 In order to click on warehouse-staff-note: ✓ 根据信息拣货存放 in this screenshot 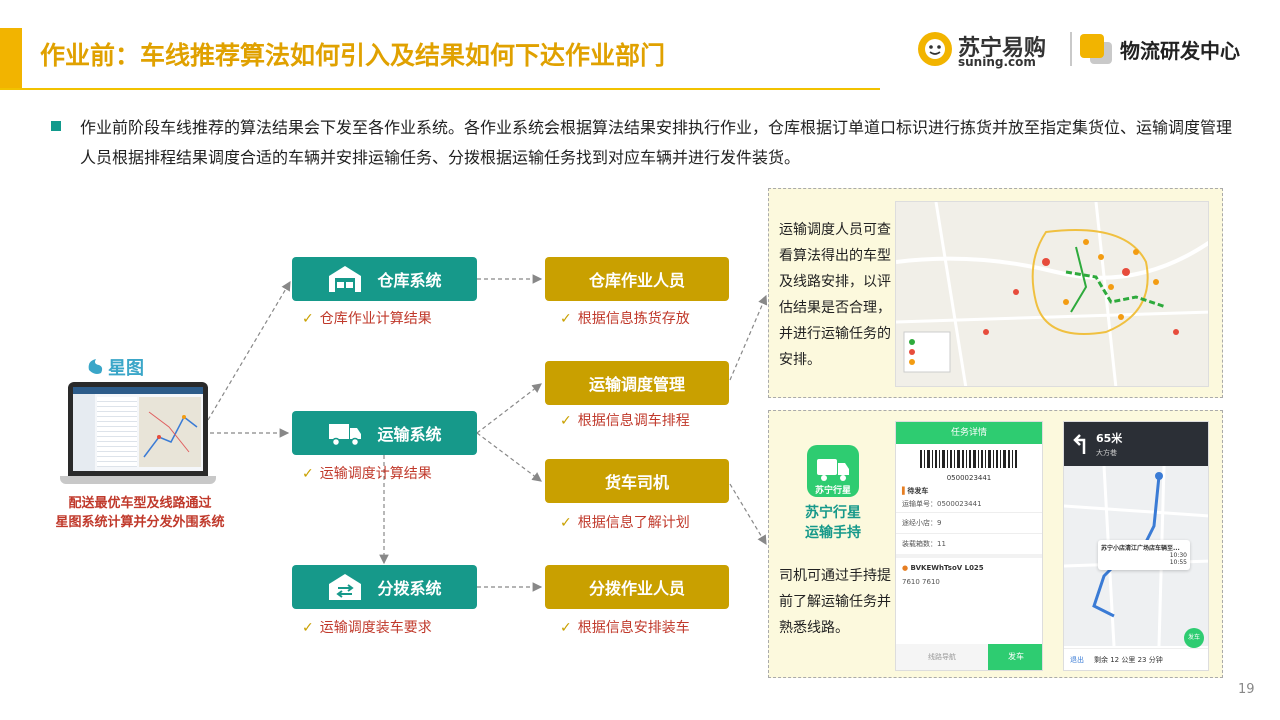, I will do `click(625, 318)`.